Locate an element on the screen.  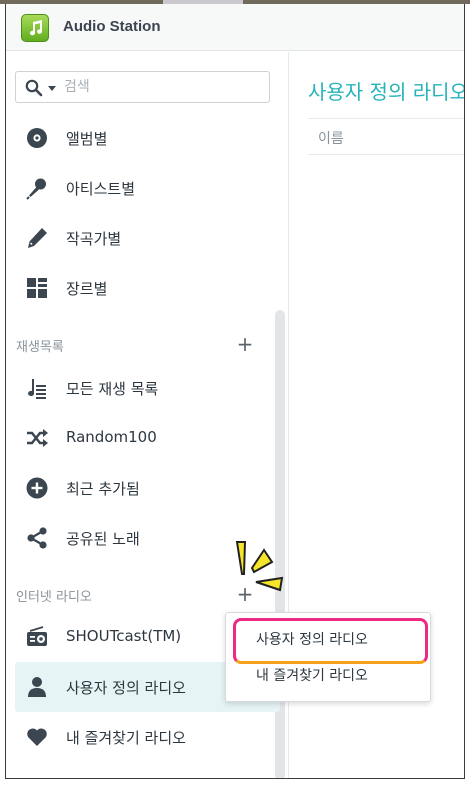
plus-circle-icon is located at coordinates (37, 488).